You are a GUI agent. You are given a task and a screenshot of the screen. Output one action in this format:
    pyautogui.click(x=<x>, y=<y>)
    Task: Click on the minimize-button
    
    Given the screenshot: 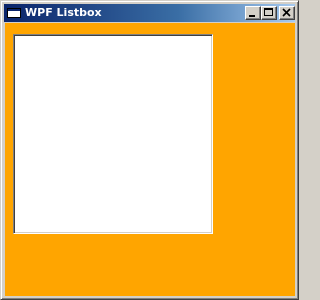 What is the action you would take?
    pyautogui.click(x=253, y=13)
    